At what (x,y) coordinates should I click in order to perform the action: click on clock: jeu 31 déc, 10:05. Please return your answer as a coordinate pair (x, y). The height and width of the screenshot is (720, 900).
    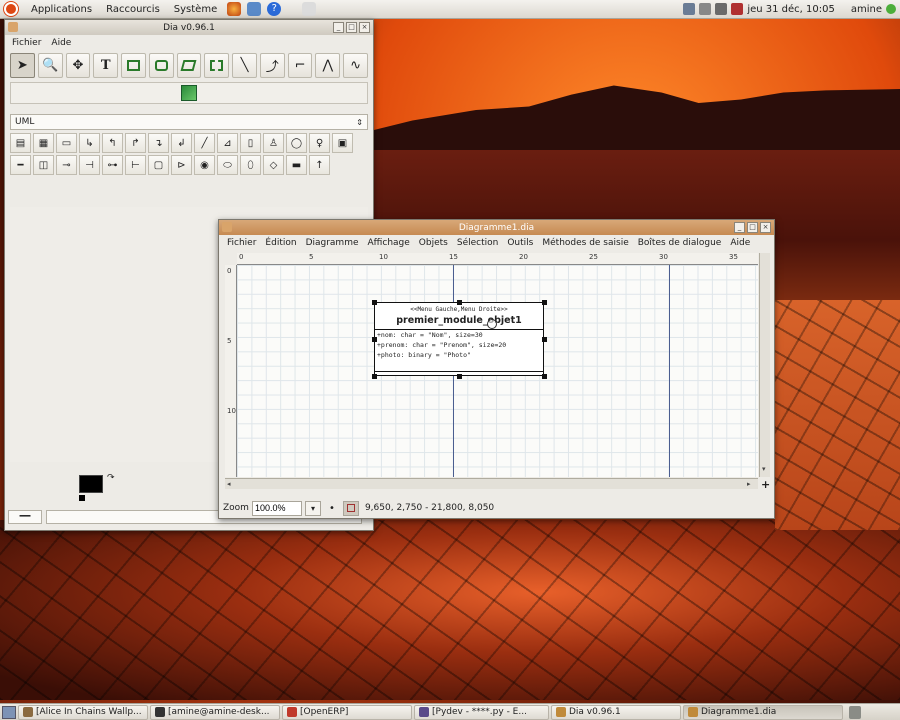
    Looking at the image, I should click on (791, 9).